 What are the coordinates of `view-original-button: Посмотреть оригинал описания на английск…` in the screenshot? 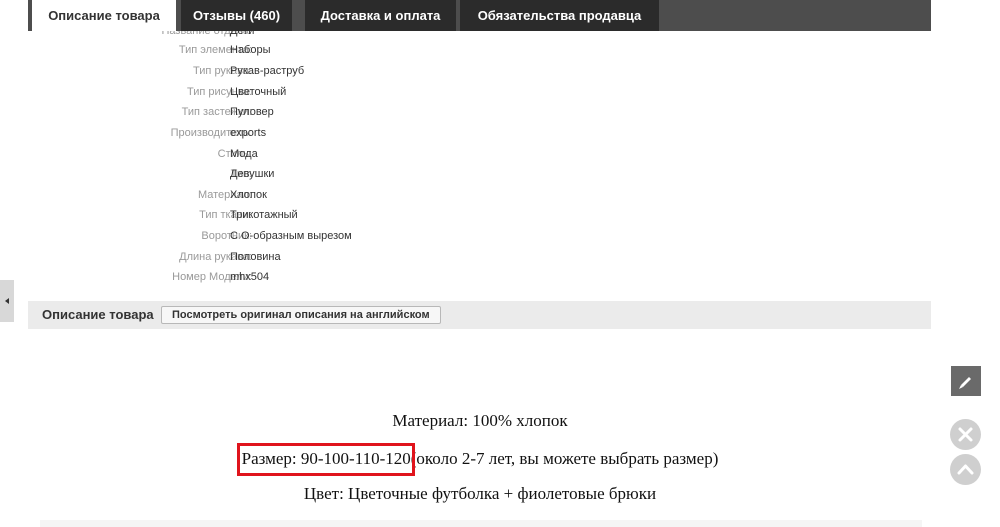 It's located at (301, 315).